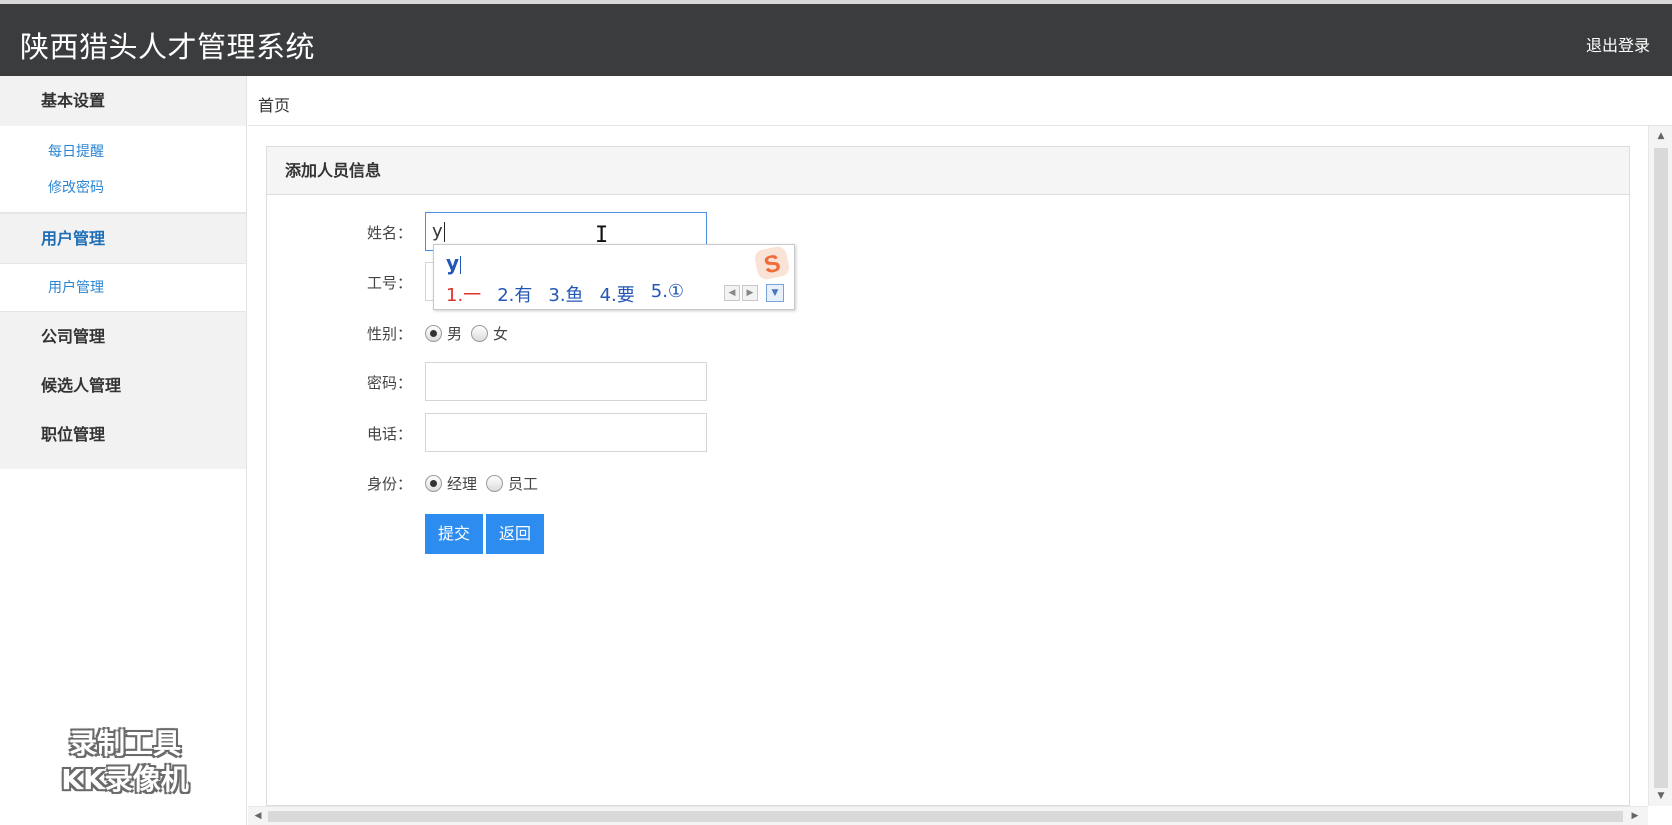 This screenshot has height=825, width=1672. Describe the element at coordinates (123, 238) in the screenshot. I see `sidebar-group-user-management: 用户管理` at that location.